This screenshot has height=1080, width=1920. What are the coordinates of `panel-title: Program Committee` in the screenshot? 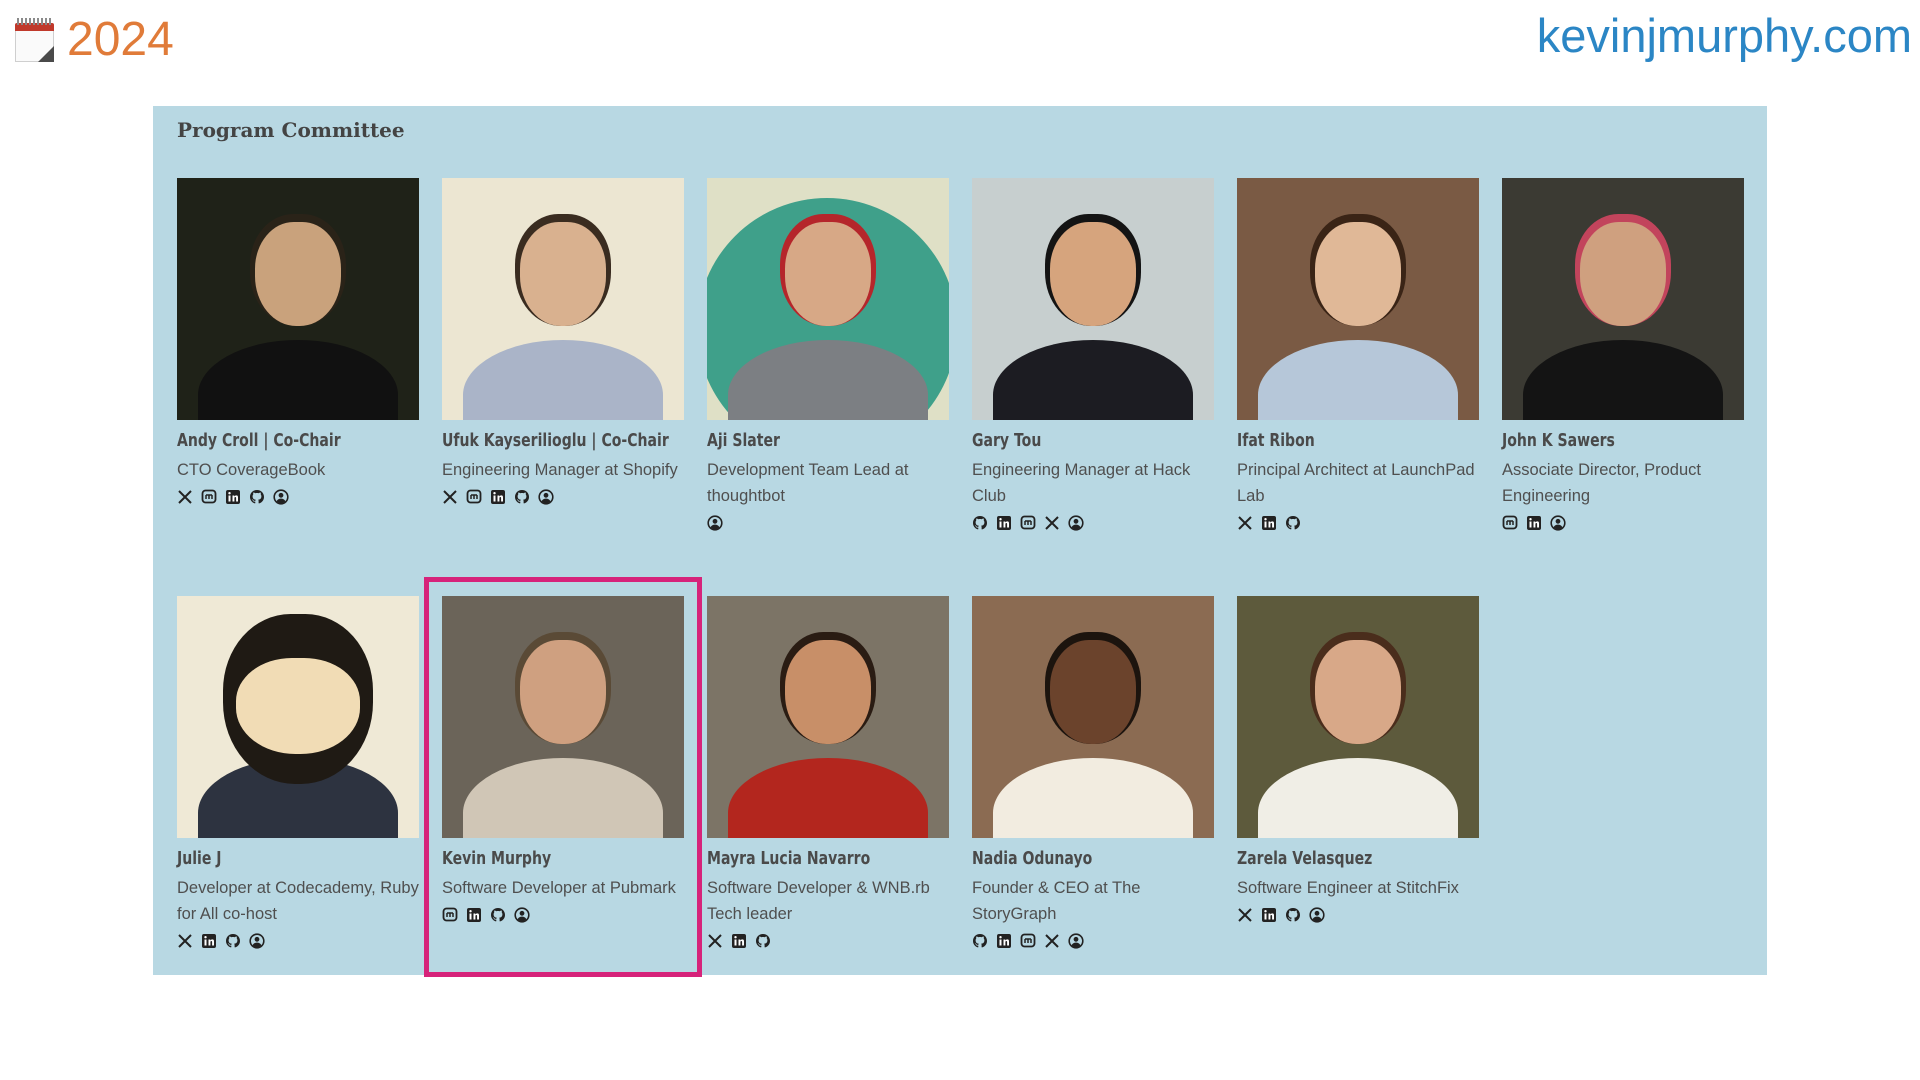 It's located at (291, 130).